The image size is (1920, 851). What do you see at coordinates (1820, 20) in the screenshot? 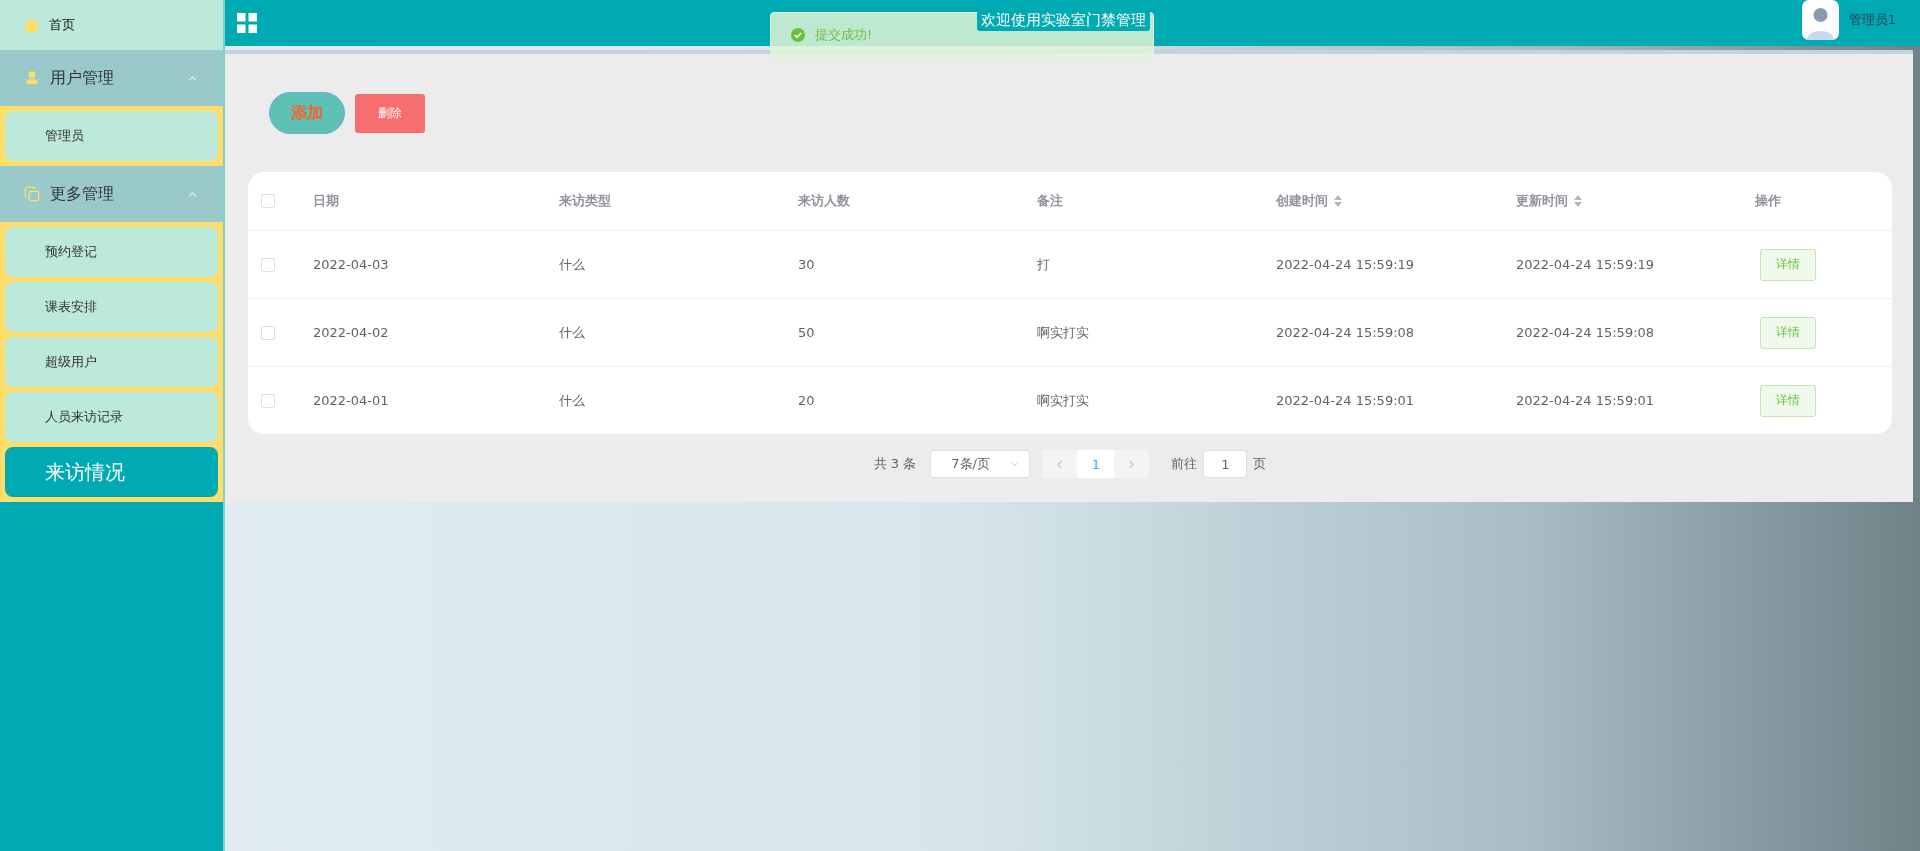
I see `avatar` at bounding box center [1820, 20].